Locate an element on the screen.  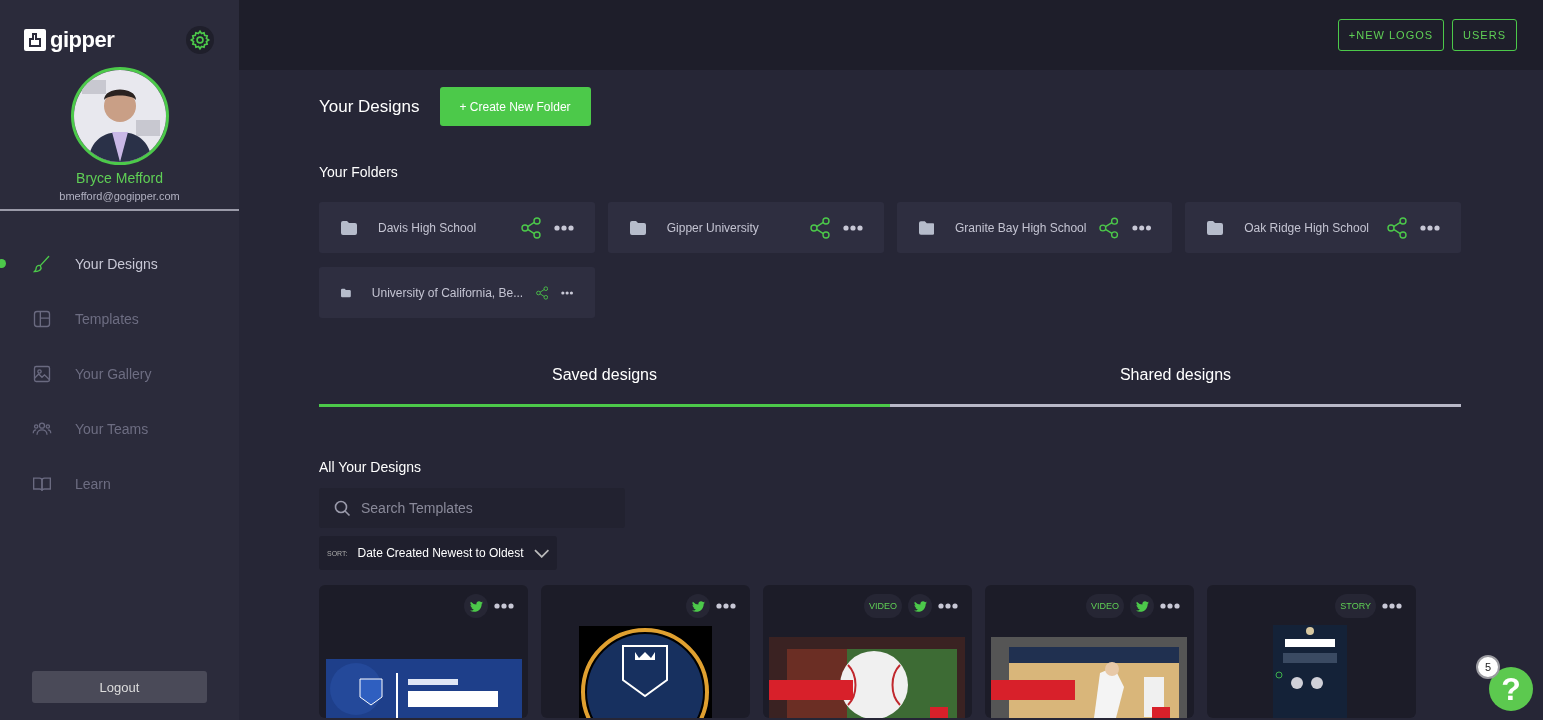
user-email: bmefford@gogipper.com is located at coordinates (119, 196).